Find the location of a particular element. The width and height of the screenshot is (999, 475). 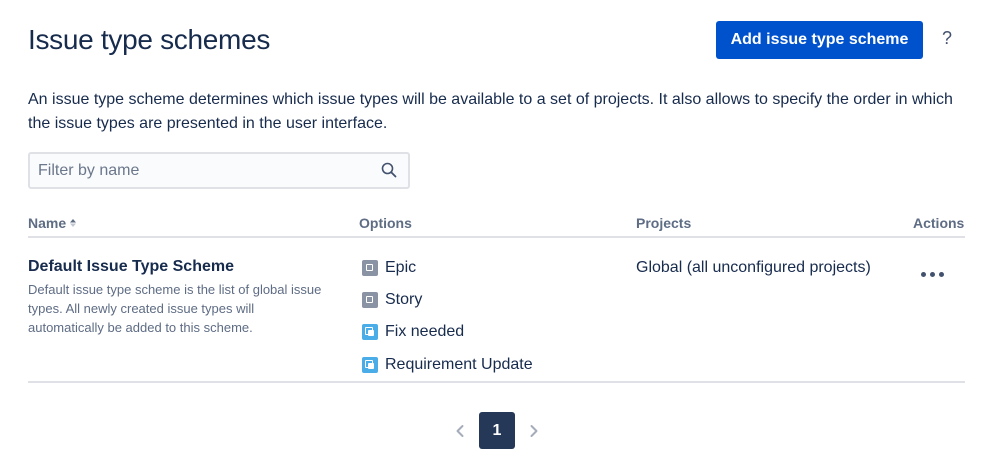

column-header-options: Options is located at coordinates (385, 223).